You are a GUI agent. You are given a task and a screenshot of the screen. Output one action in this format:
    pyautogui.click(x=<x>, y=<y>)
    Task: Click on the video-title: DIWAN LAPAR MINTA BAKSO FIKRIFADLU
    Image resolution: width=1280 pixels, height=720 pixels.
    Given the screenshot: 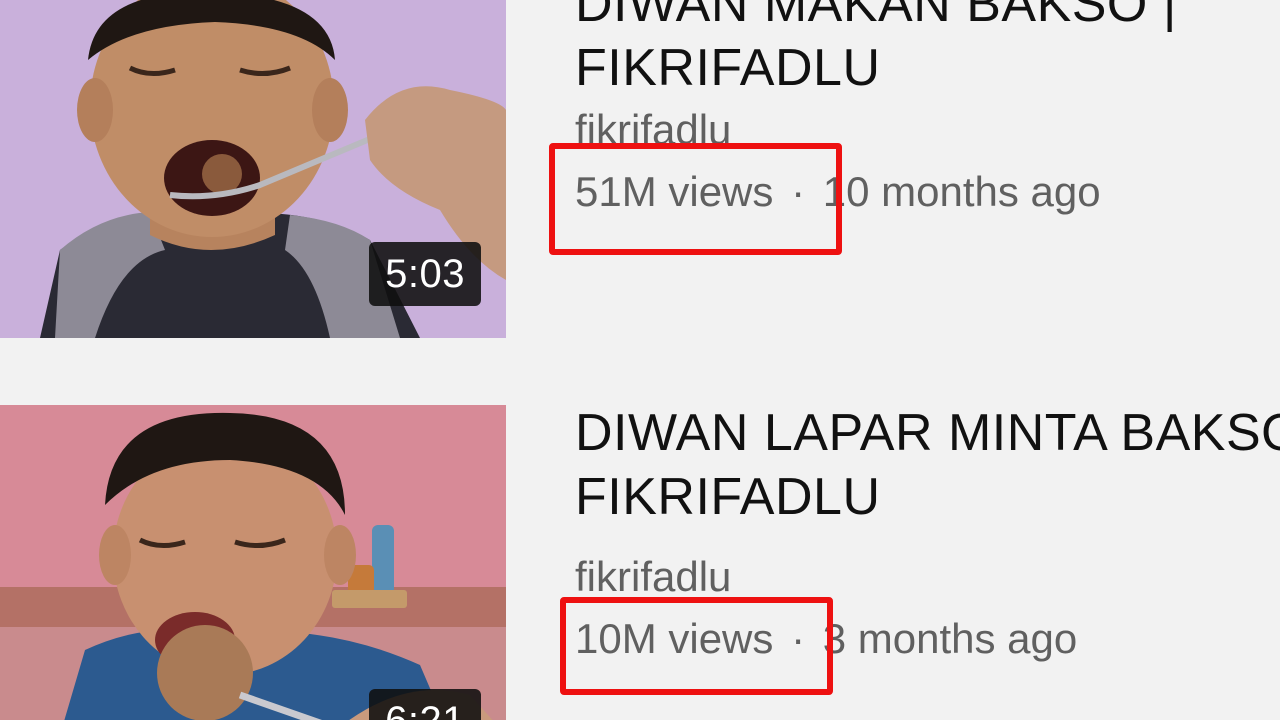 What is the action you would take?
    pyautogui.click(x=927, y=465)
    